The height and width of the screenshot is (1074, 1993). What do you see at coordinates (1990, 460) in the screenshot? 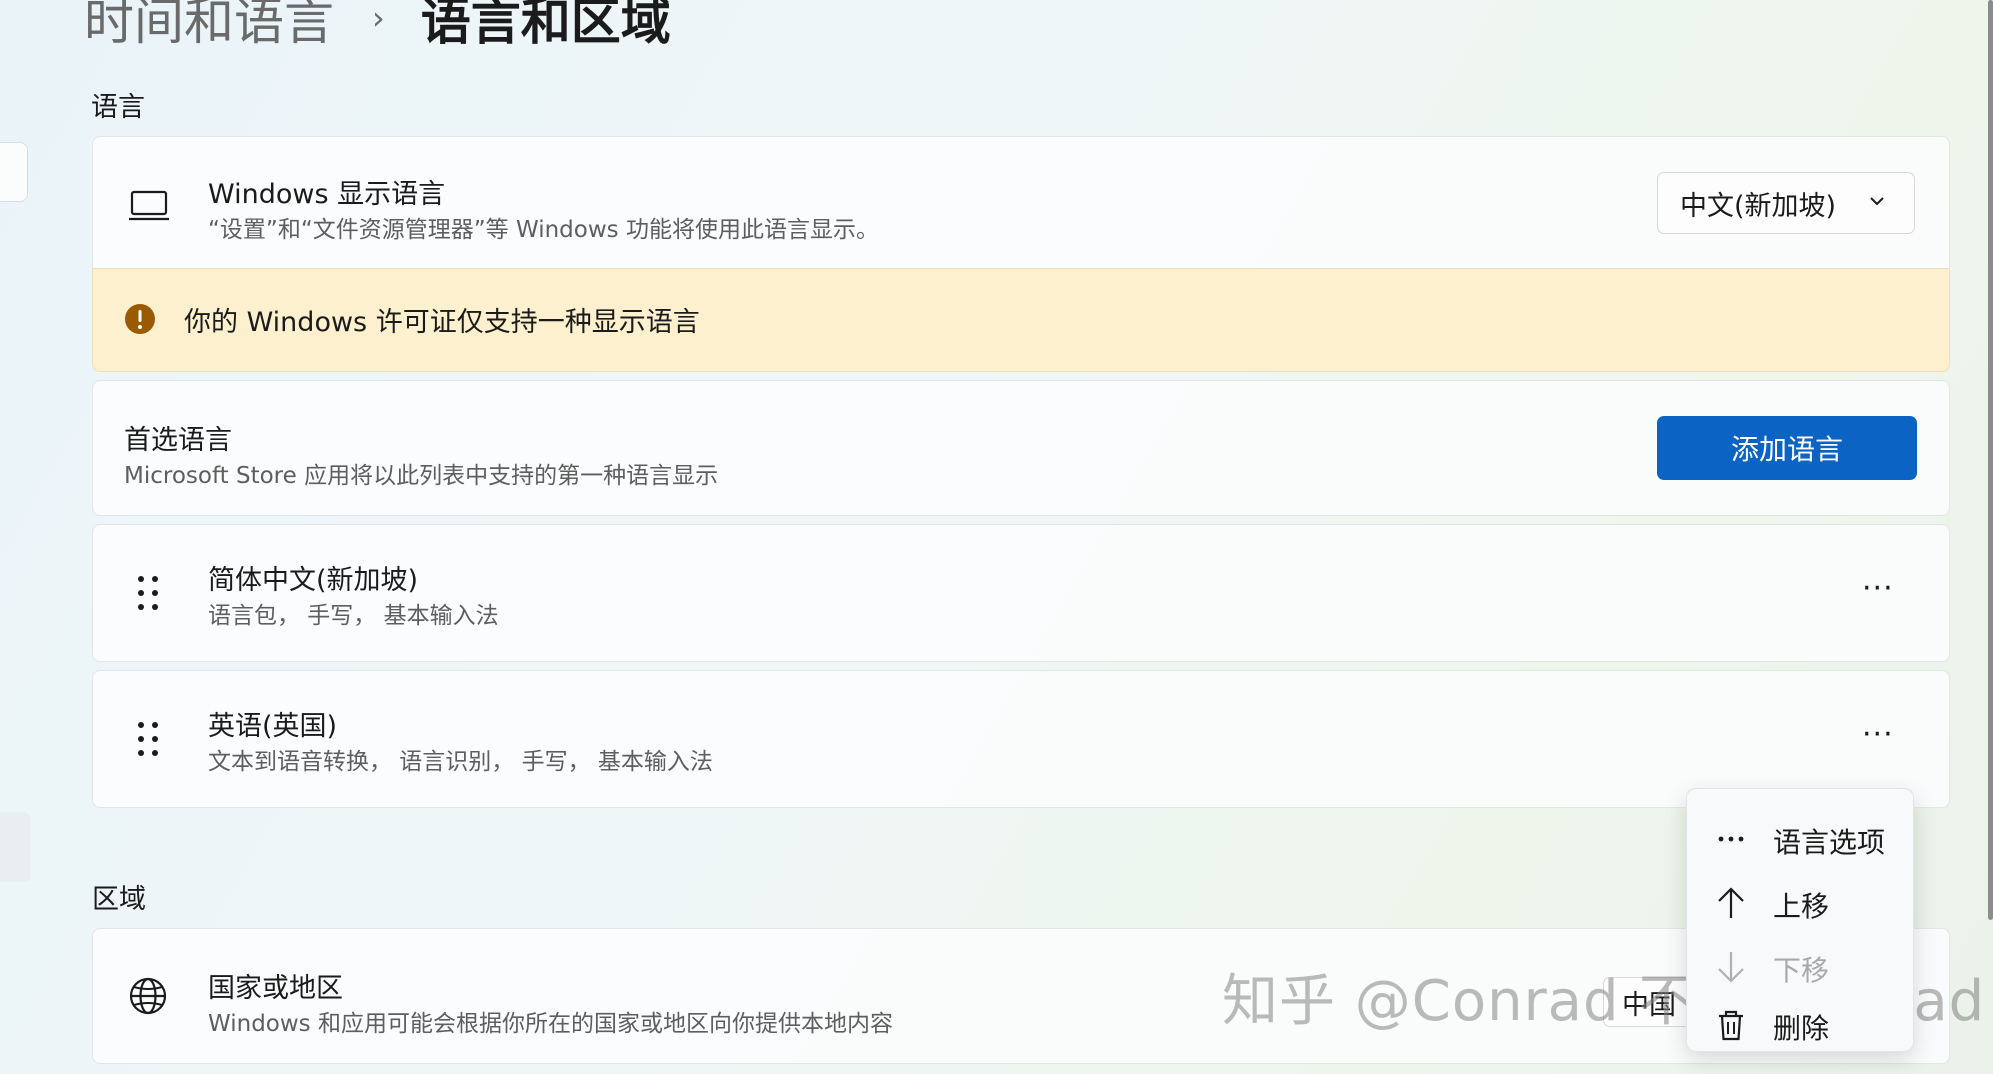
I see `vertical-scrollbar` at bounding box center [1990, 460].